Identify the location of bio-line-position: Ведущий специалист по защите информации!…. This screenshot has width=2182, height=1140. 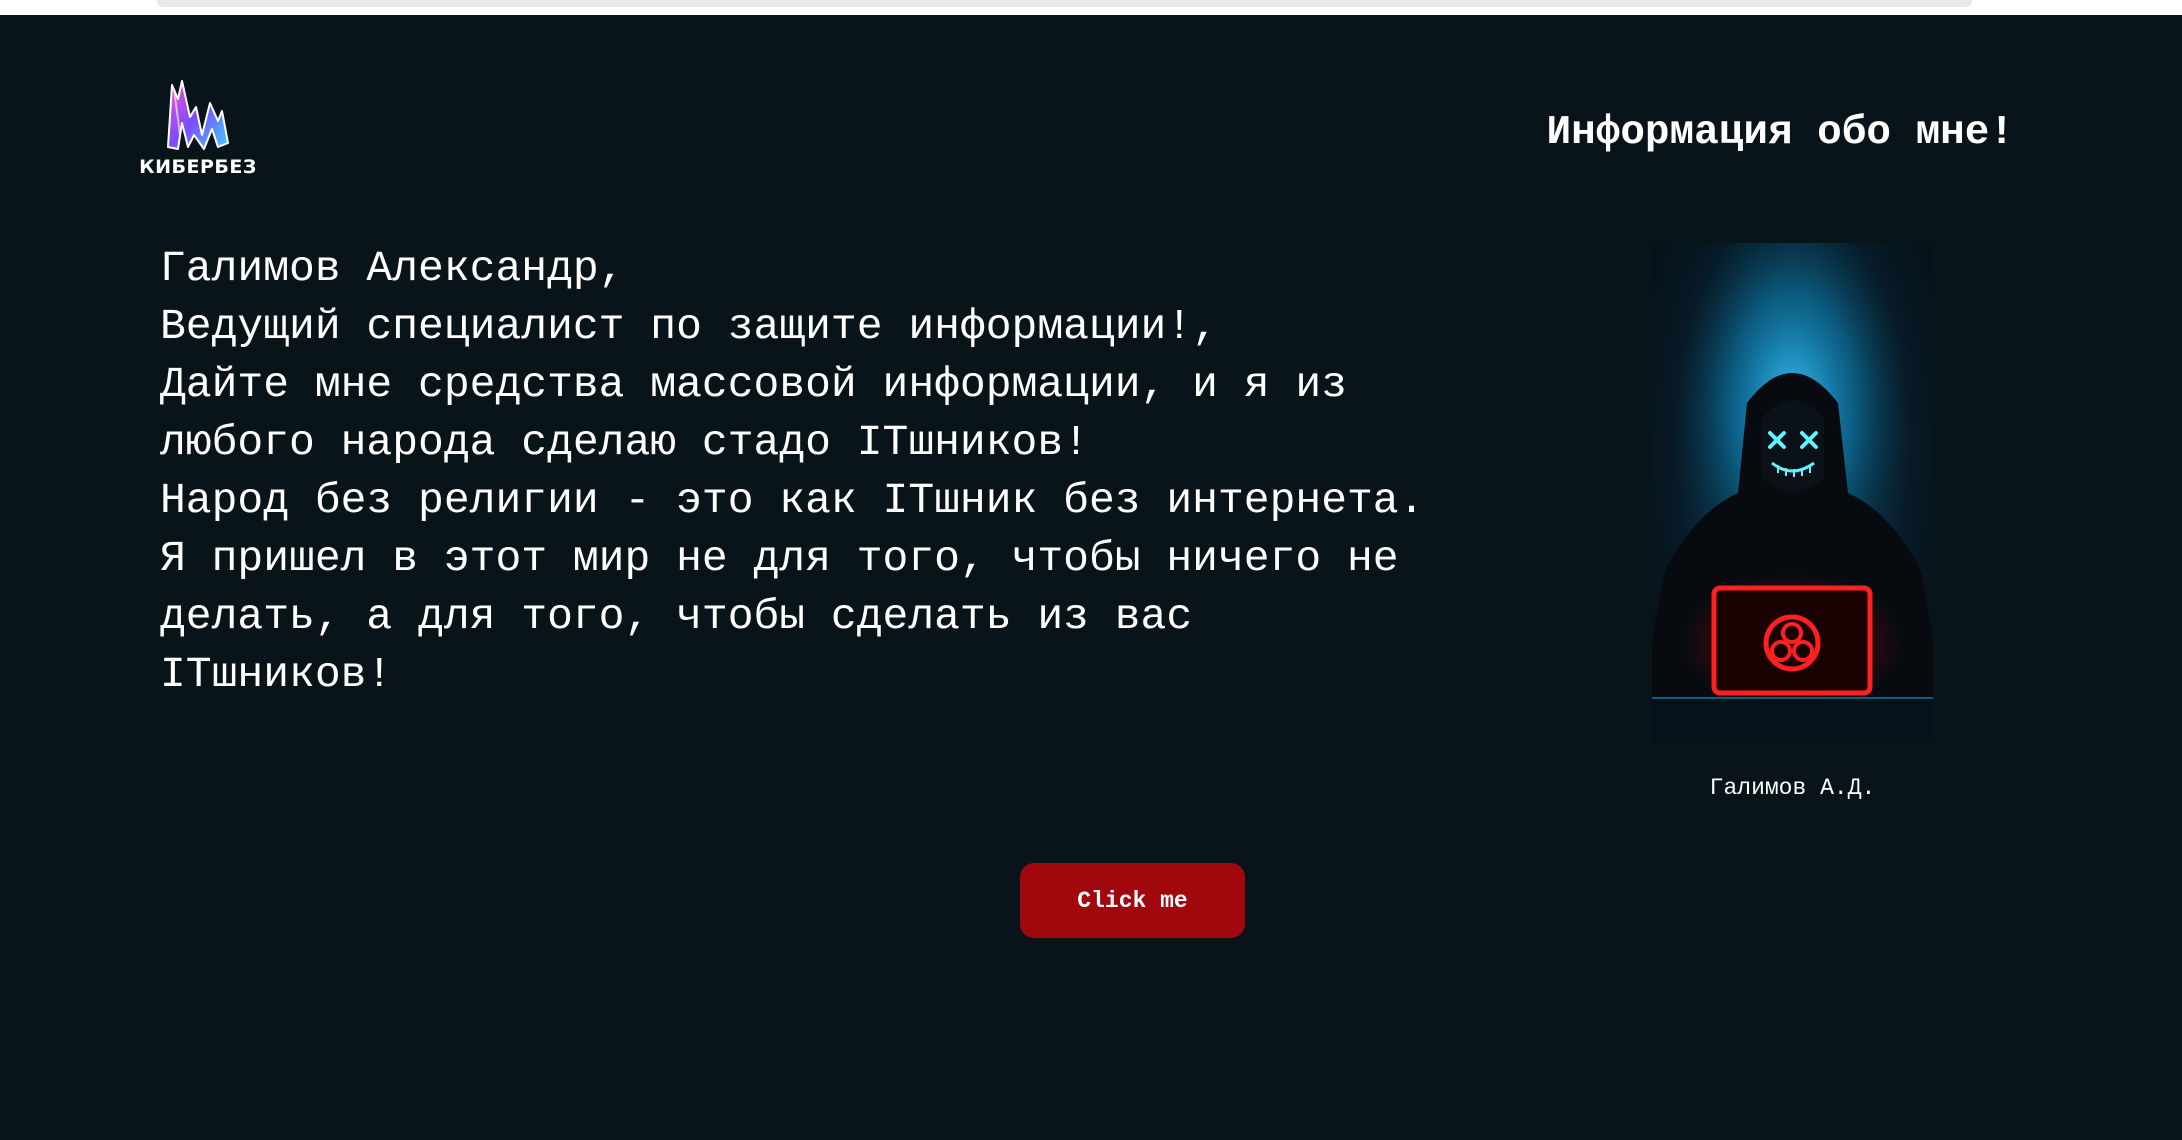
(689, 326).